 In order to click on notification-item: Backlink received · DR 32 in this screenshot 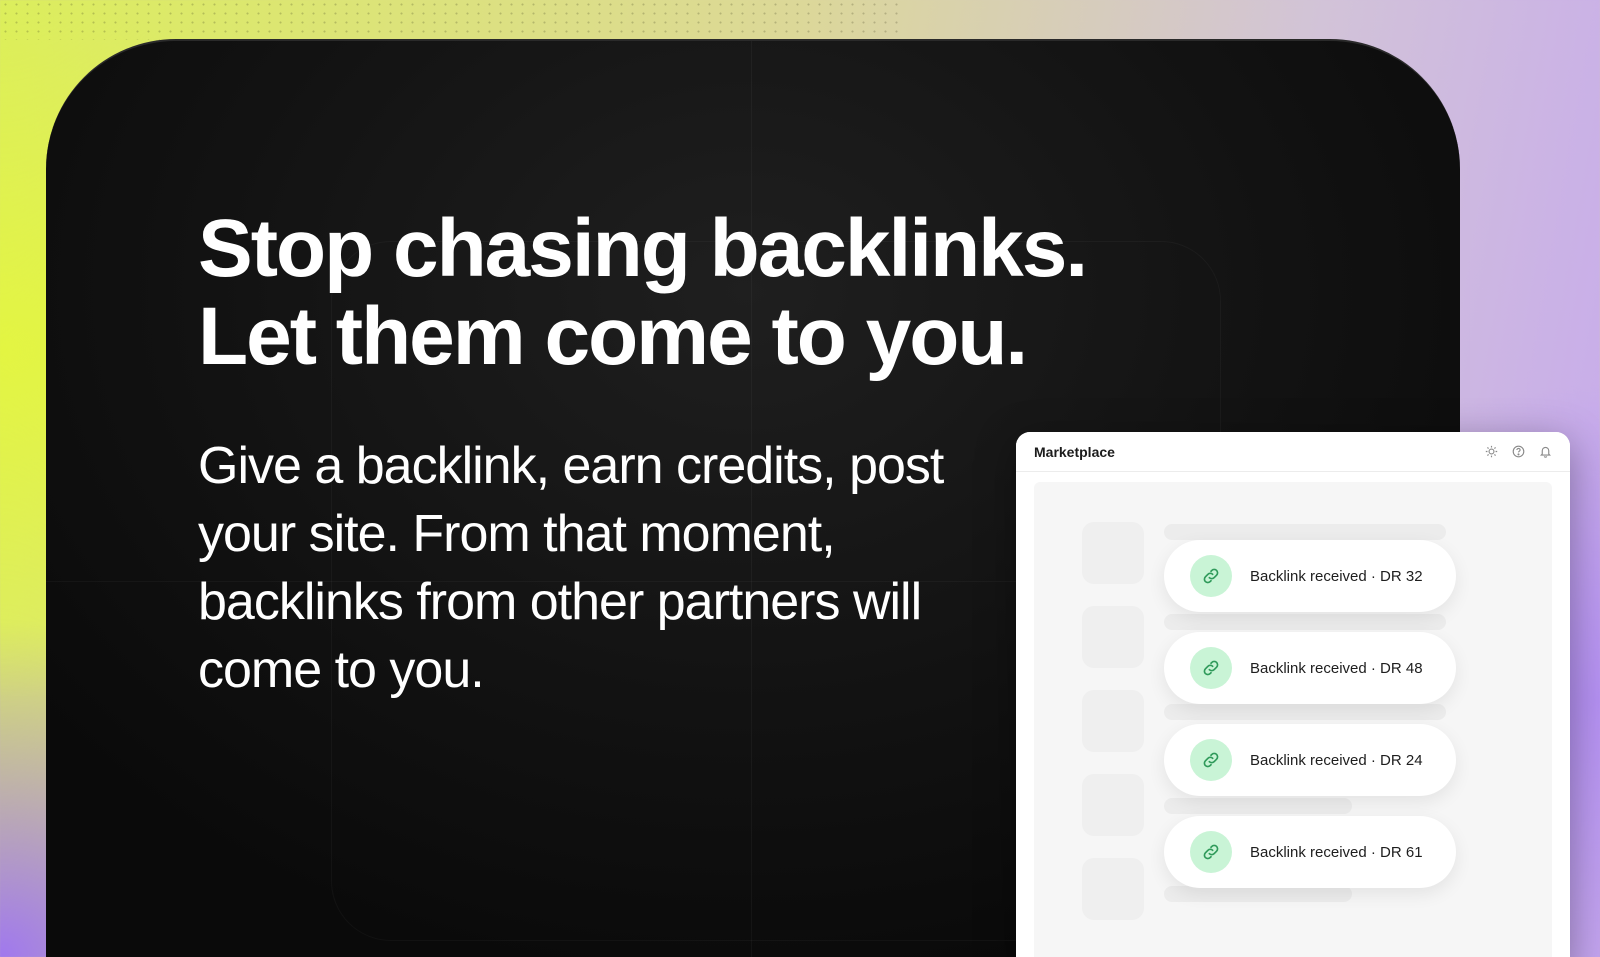, I will do `click(1310, 576)`.